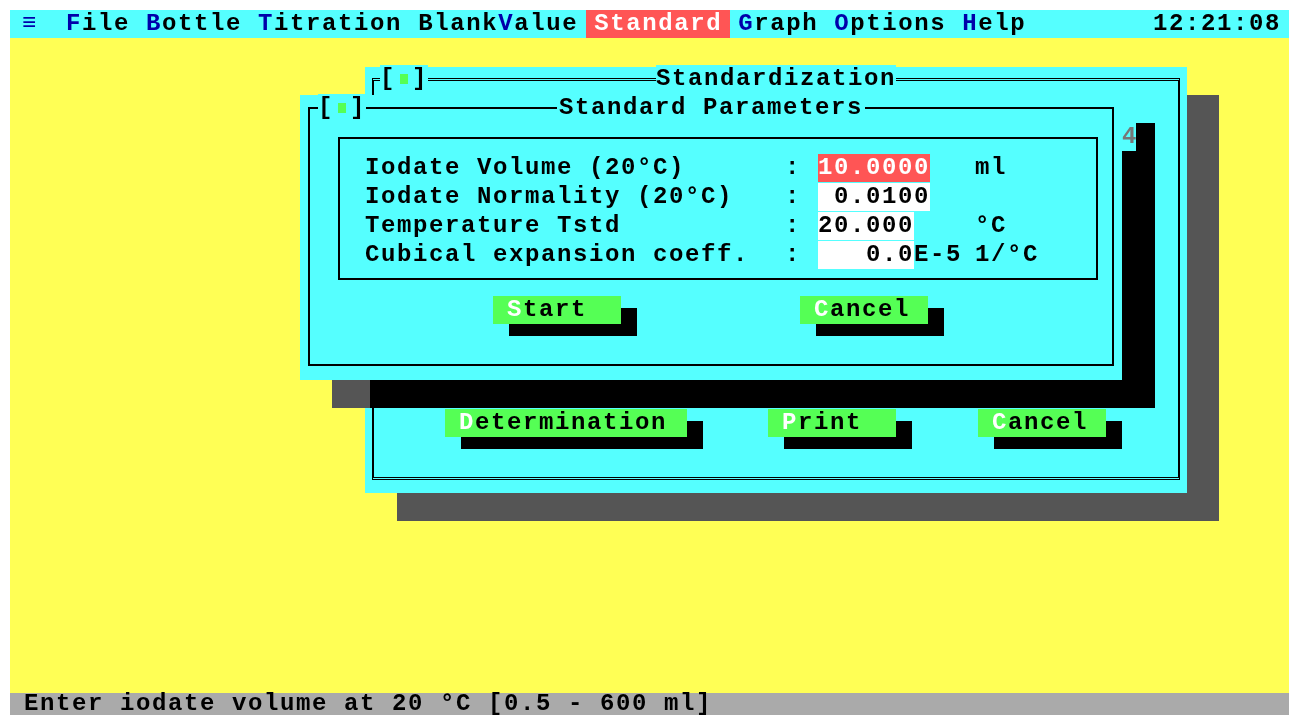 Image resolution: width=1289 pixels, height=715 pixels. I want to click on input-field: 20.000, so click(866, 225).